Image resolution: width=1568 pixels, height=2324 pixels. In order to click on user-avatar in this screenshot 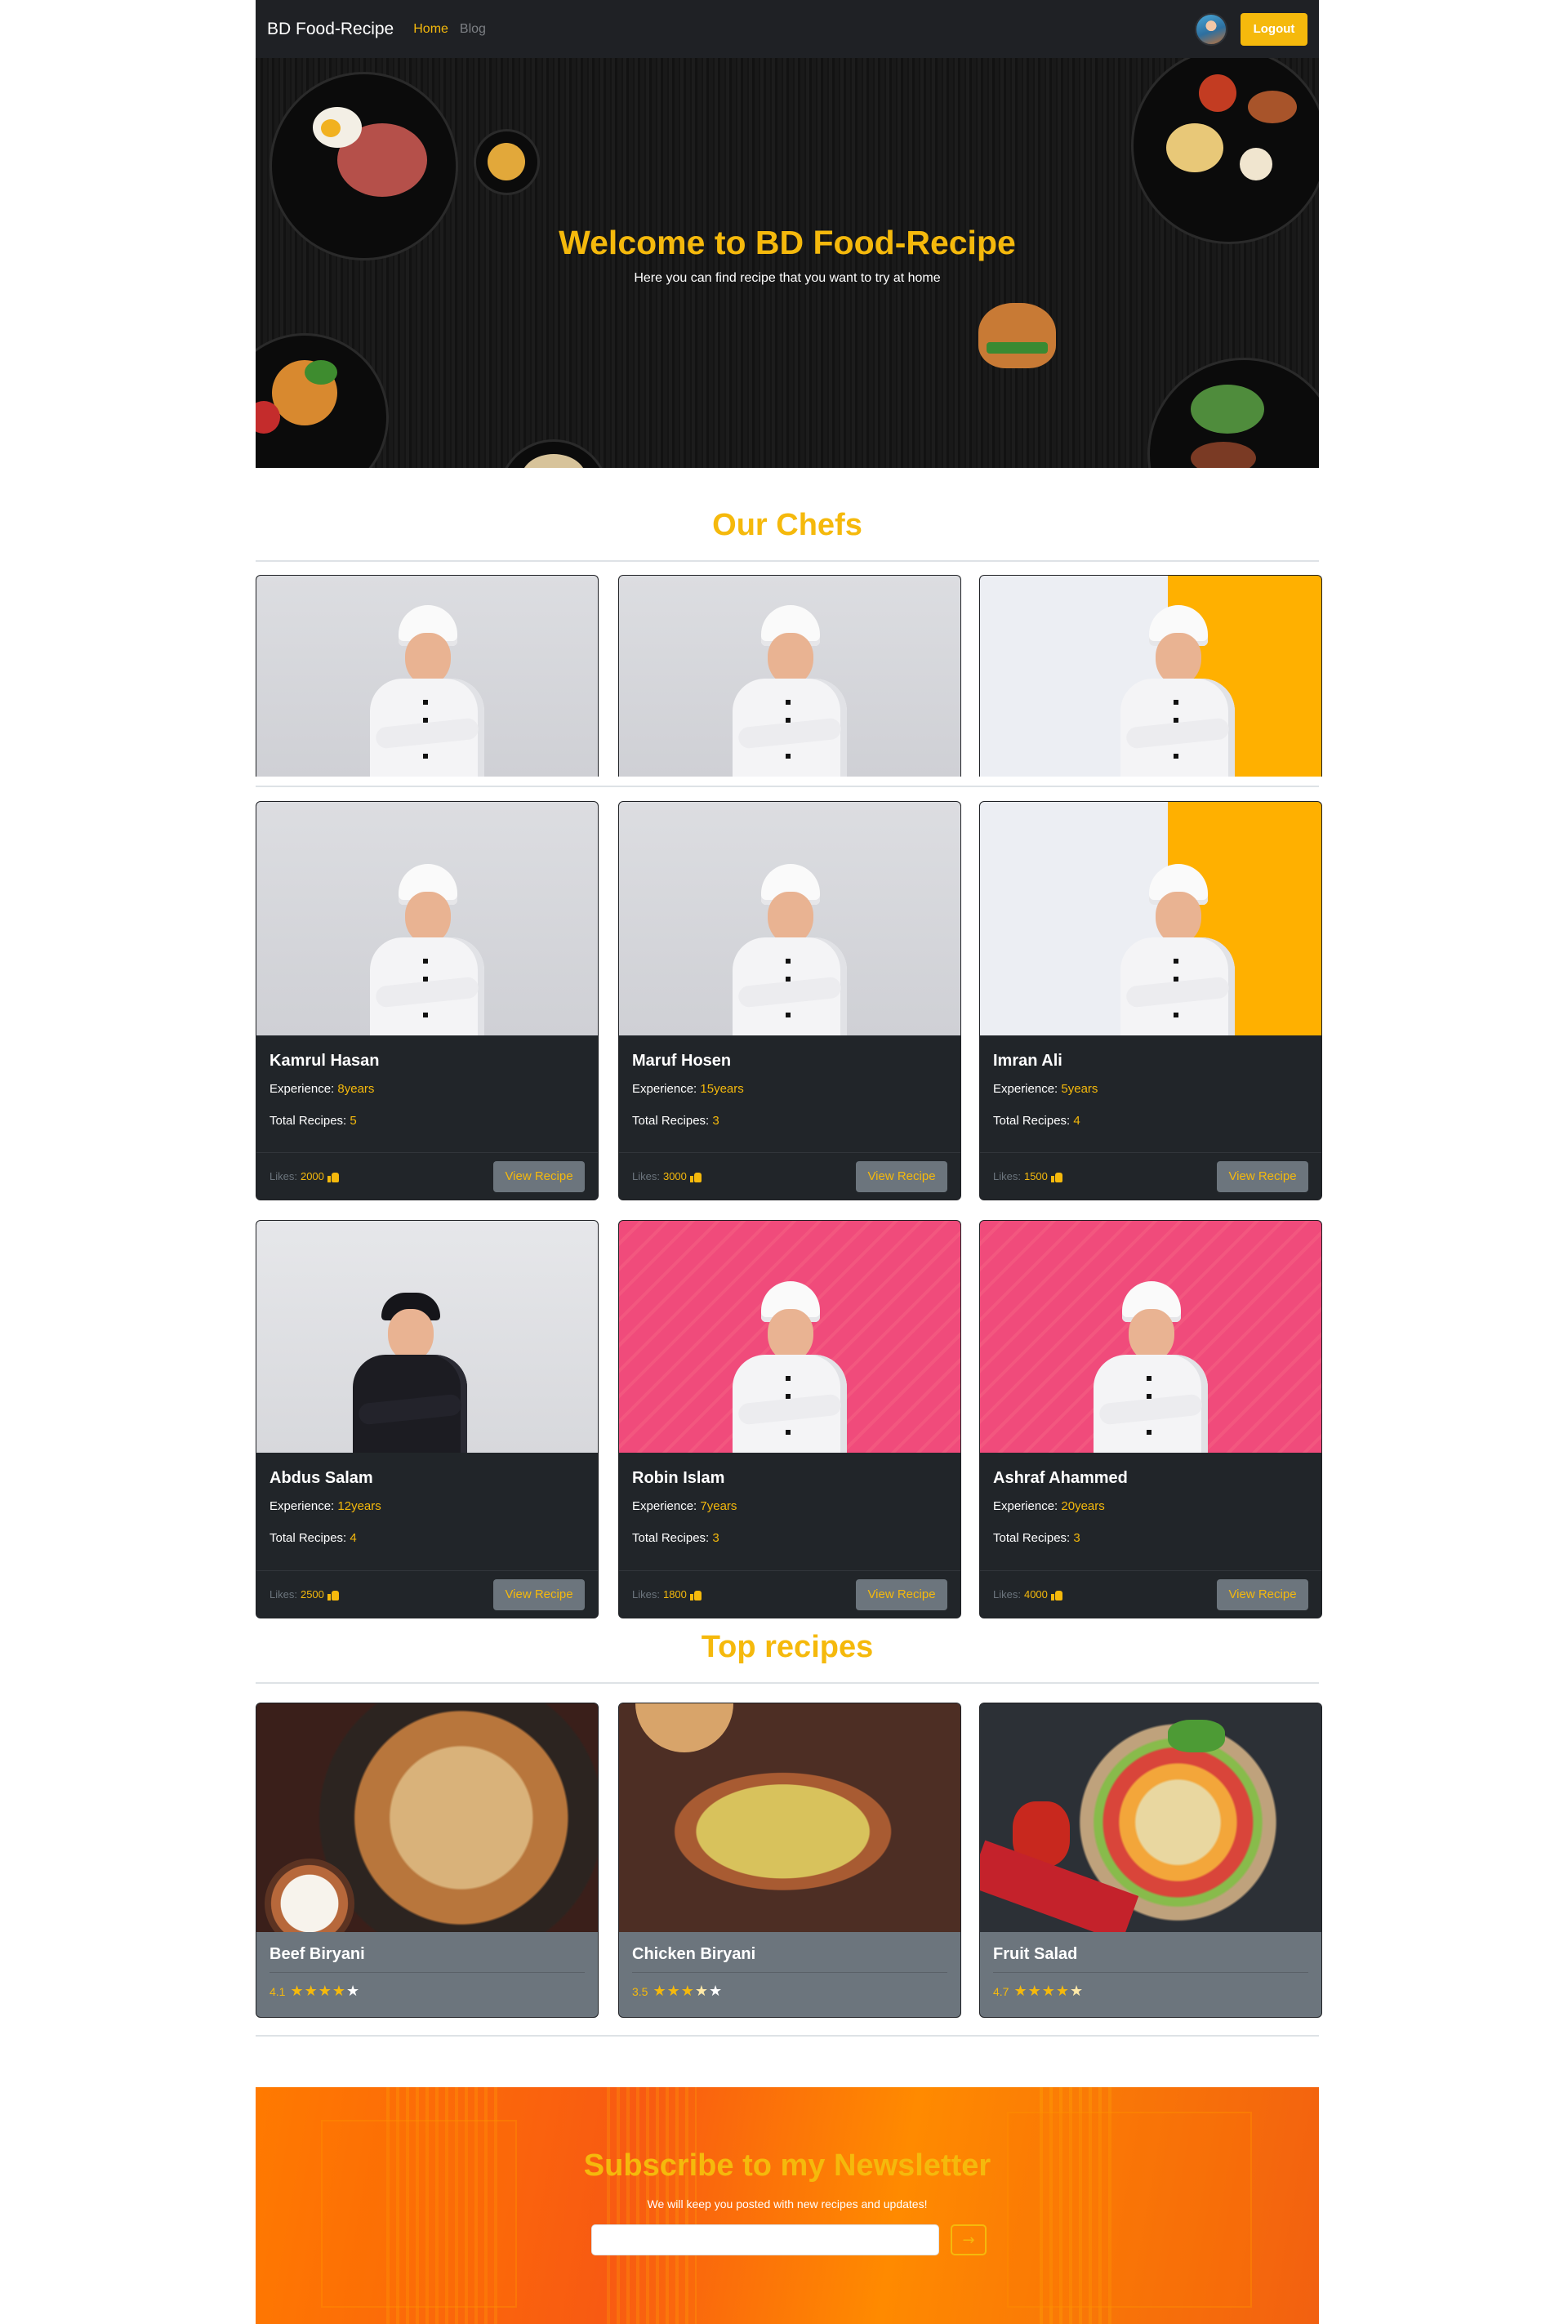, I will do `click(1211, 29)`.